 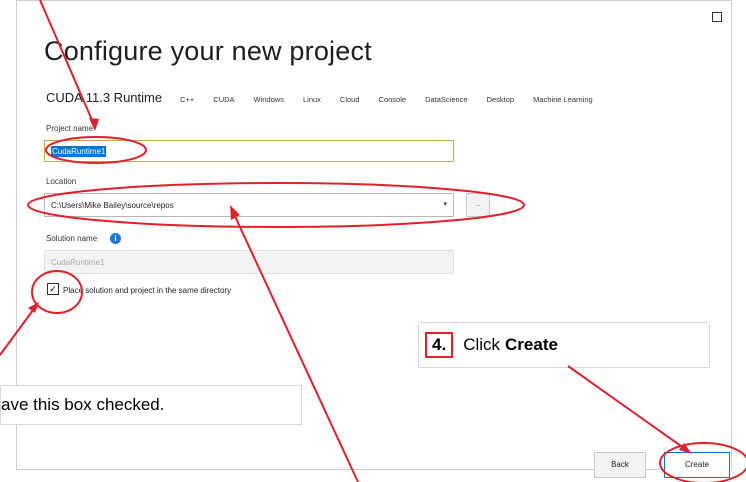 What do you see at coordinates (94, 124) in the screenshot?
I see `project-name-arrowhead` at bounding box center [94, 124].